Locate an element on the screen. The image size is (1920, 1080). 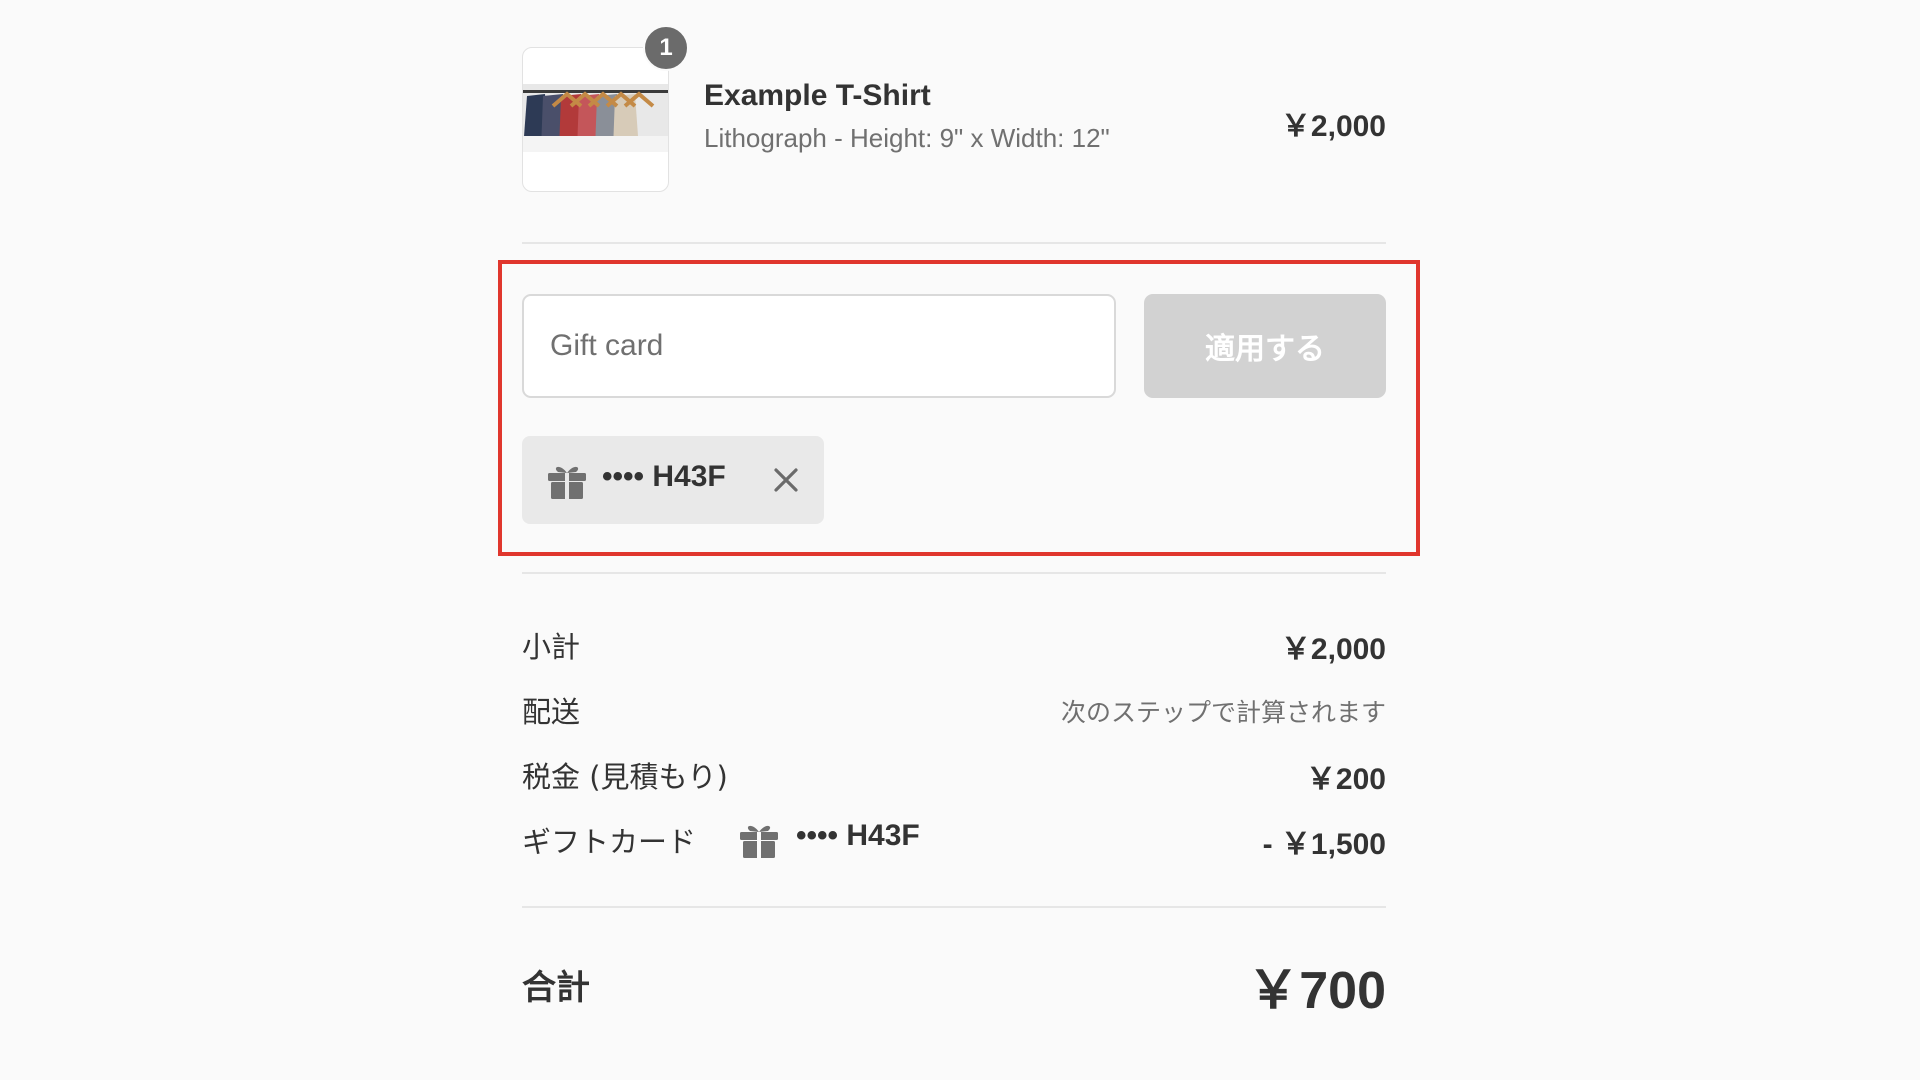
product-image is located at coordinates (595, 118).